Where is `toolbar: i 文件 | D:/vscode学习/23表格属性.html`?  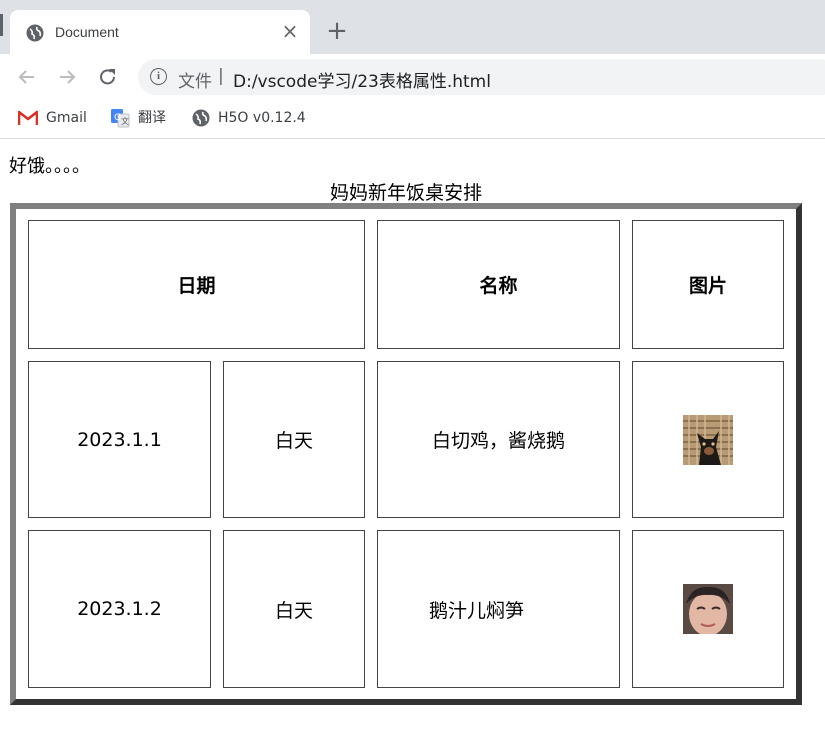 toolbar: i 文件 | D:/vscode学习/23表格属性.html is located at coordinates (412, 77).